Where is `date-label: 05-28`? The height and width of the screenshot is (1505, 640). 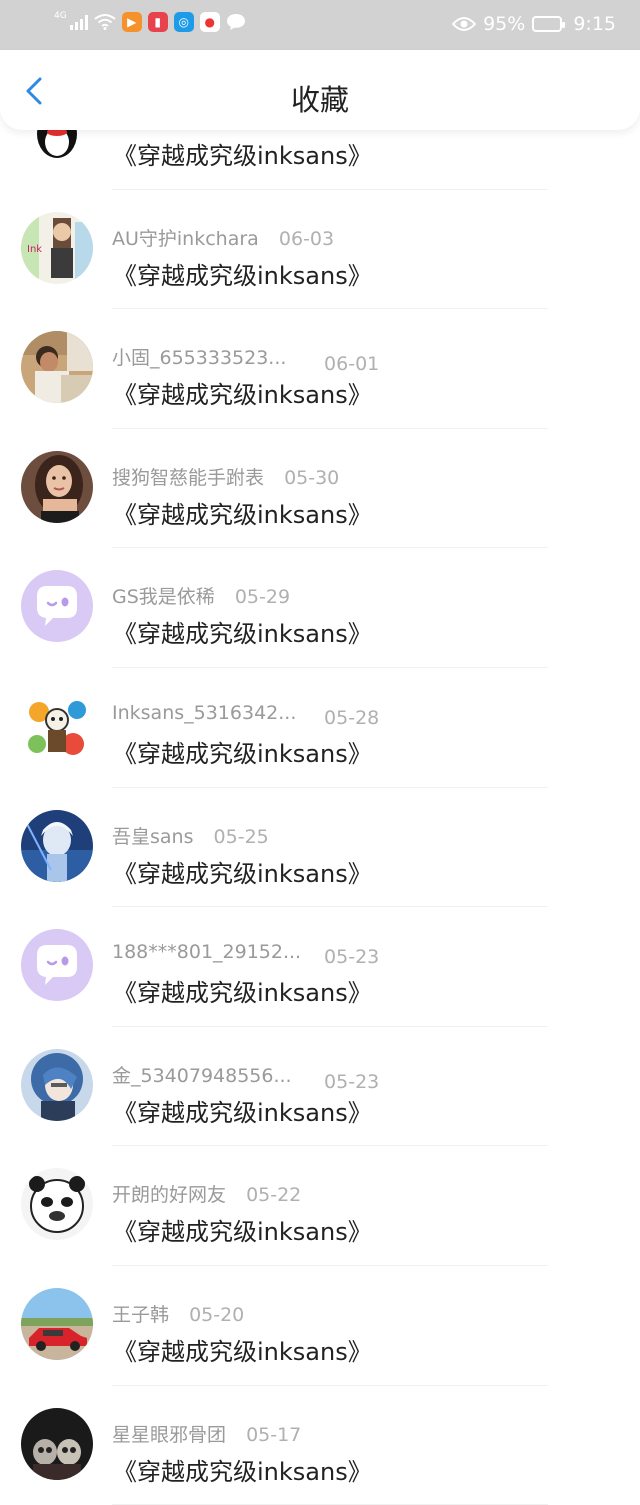 date-label: 05-28 is located at coordinates (352, 717).